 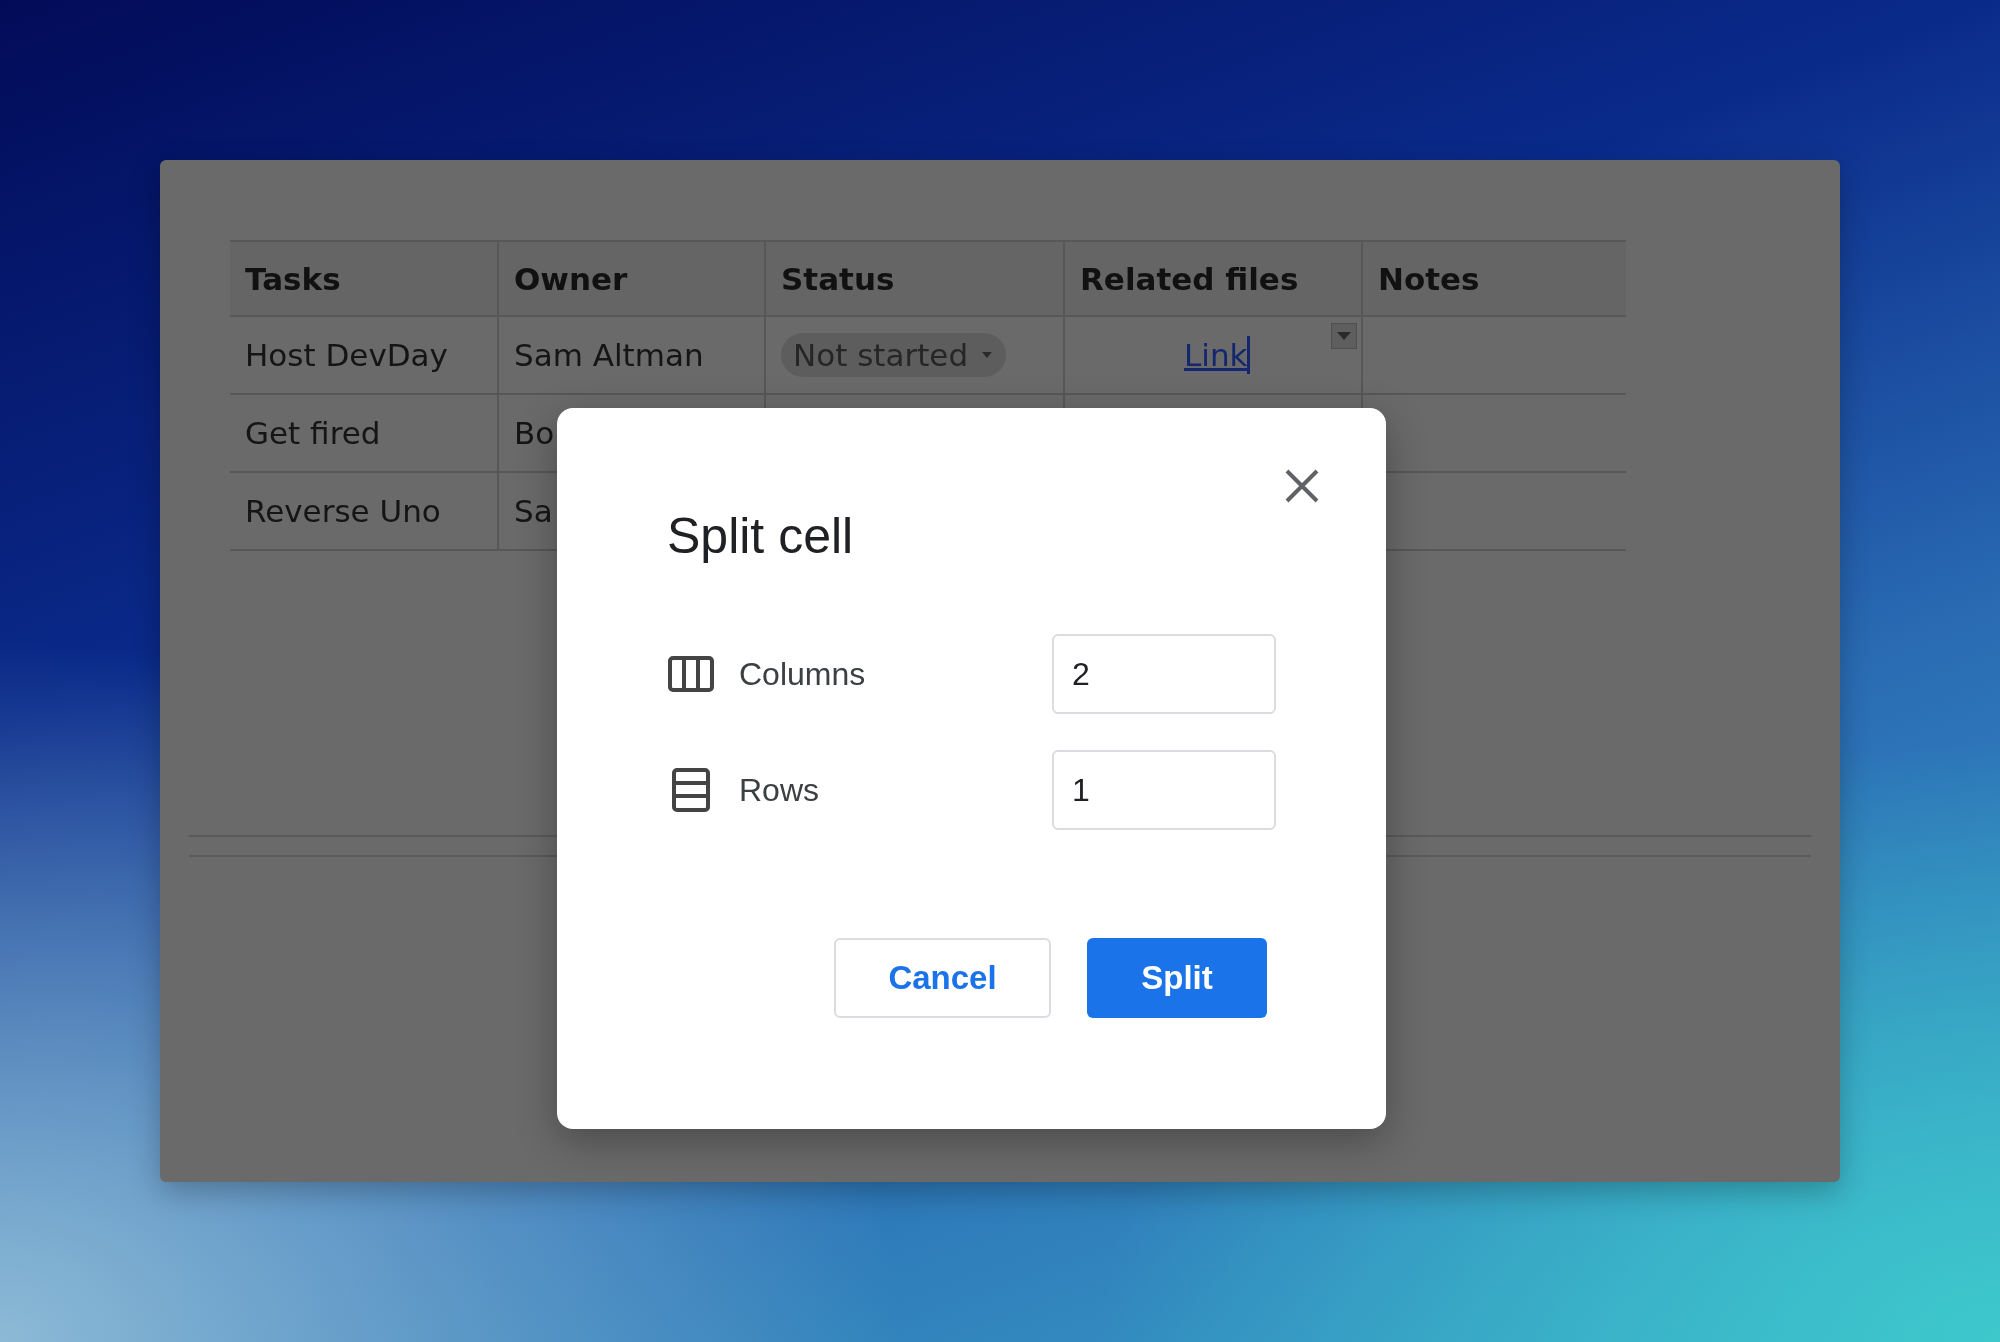 What do you see at coordinates (1212, 279) in the screenshot?
I see `column-header: Related files` at bounding box center [1212, 279].